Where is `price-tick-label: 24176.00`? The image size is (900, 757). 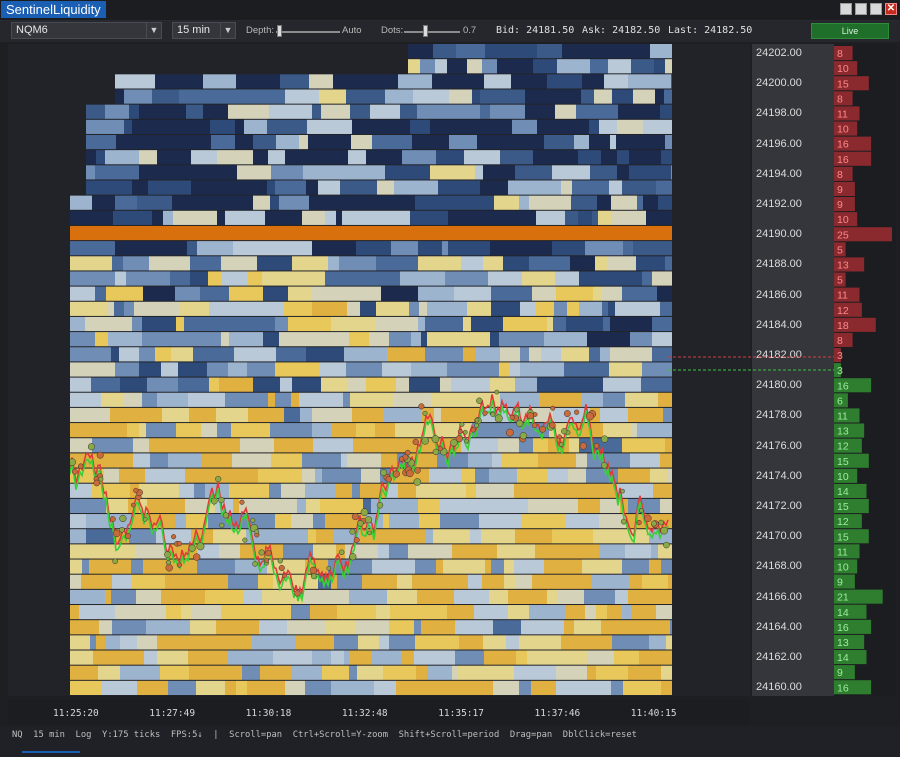 price-tick-label: 24176.00 is located at coordinates (779, 445).